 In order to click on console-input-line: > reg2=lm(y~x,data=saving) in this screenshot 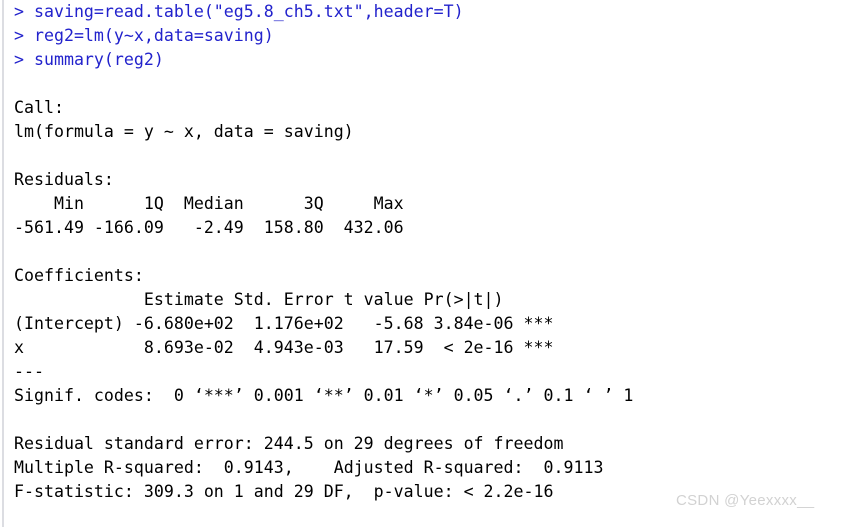, I will do `click(144, 35)`.